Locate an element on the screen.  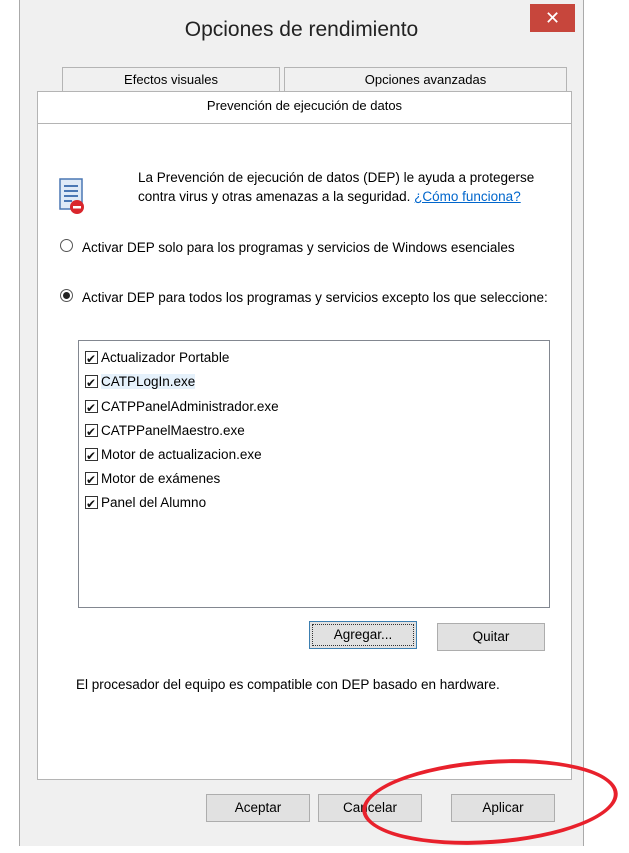
close-button: ✕ is located at coordinates (552, 18).